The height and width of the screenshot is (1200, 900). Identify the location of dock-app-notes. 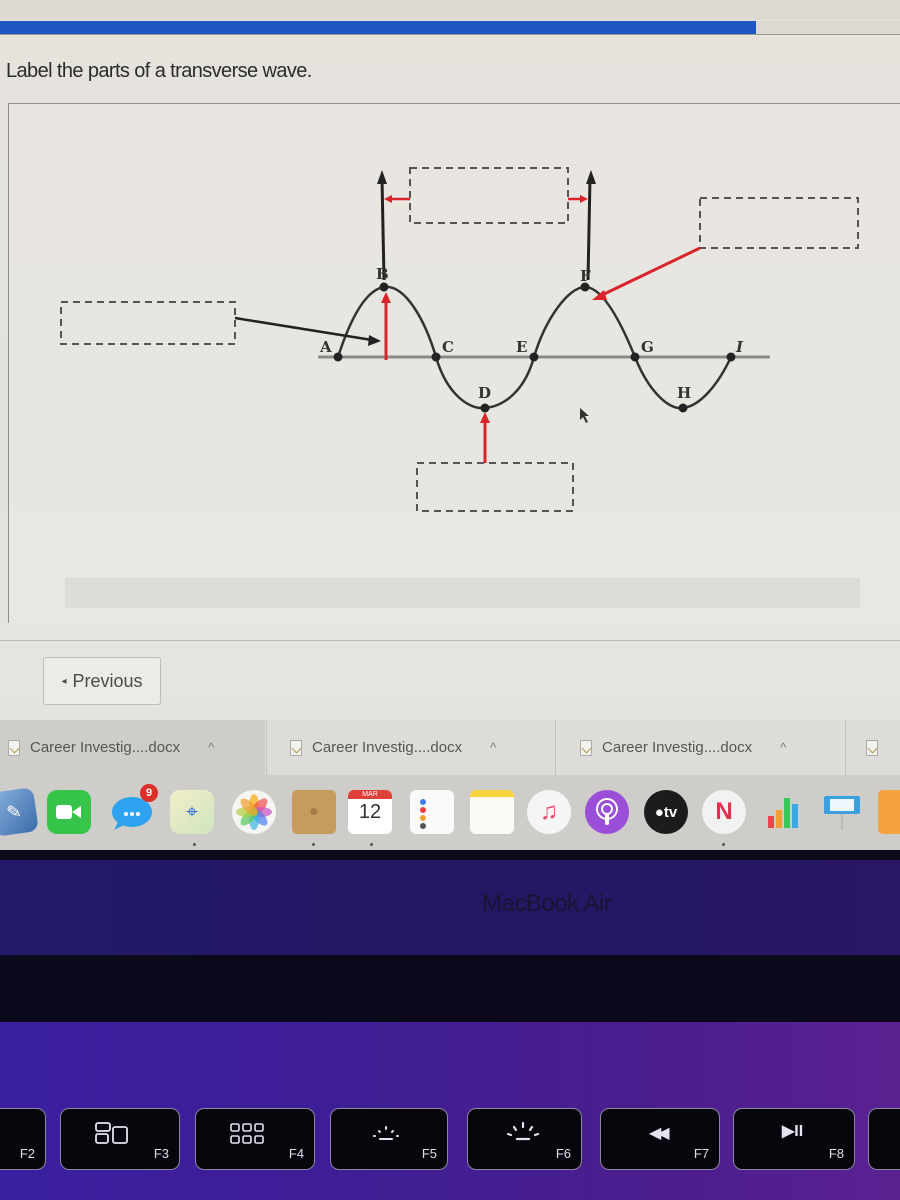
(492, 812).